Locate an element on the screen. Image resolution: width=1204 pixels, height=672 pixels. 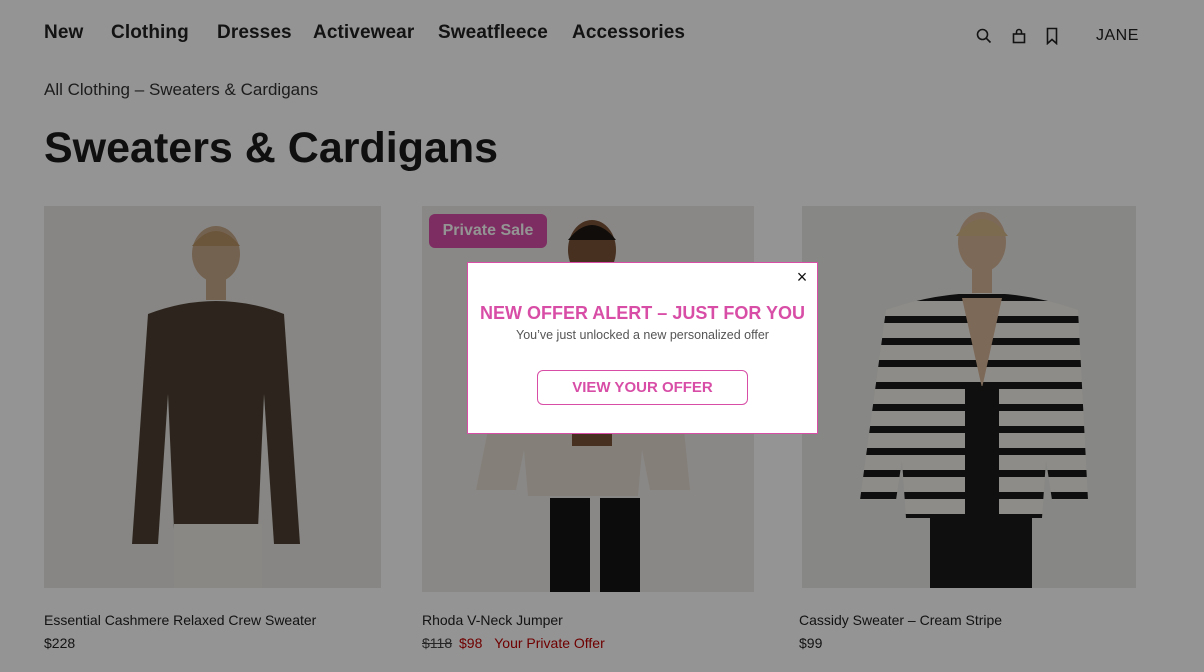
modal-headline: NEW OFFER ALERT – JUST FOR YOU is located at coordinates (642, 313).